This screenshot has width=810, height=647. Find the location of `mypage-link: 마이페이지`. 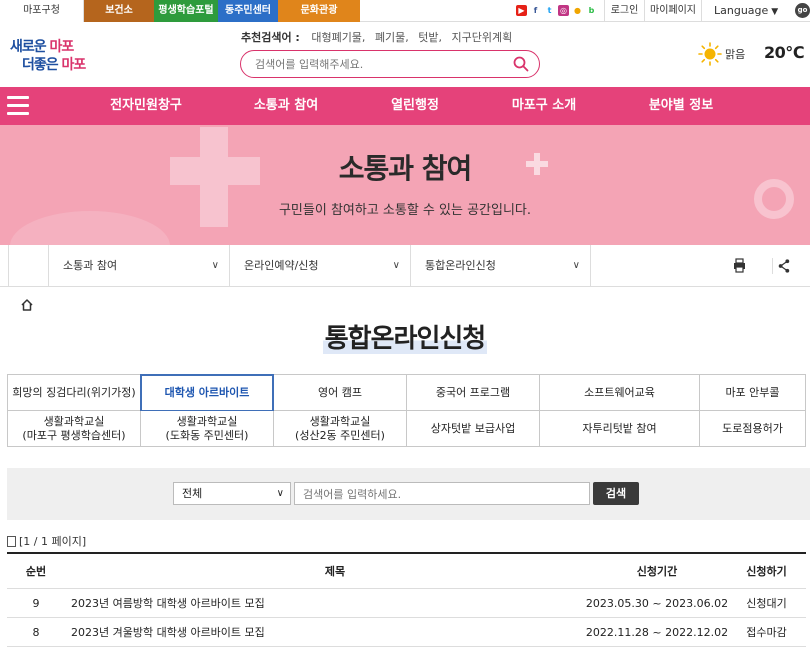

mypage-link: 마이페이지 is located at coordinates (672, 11).